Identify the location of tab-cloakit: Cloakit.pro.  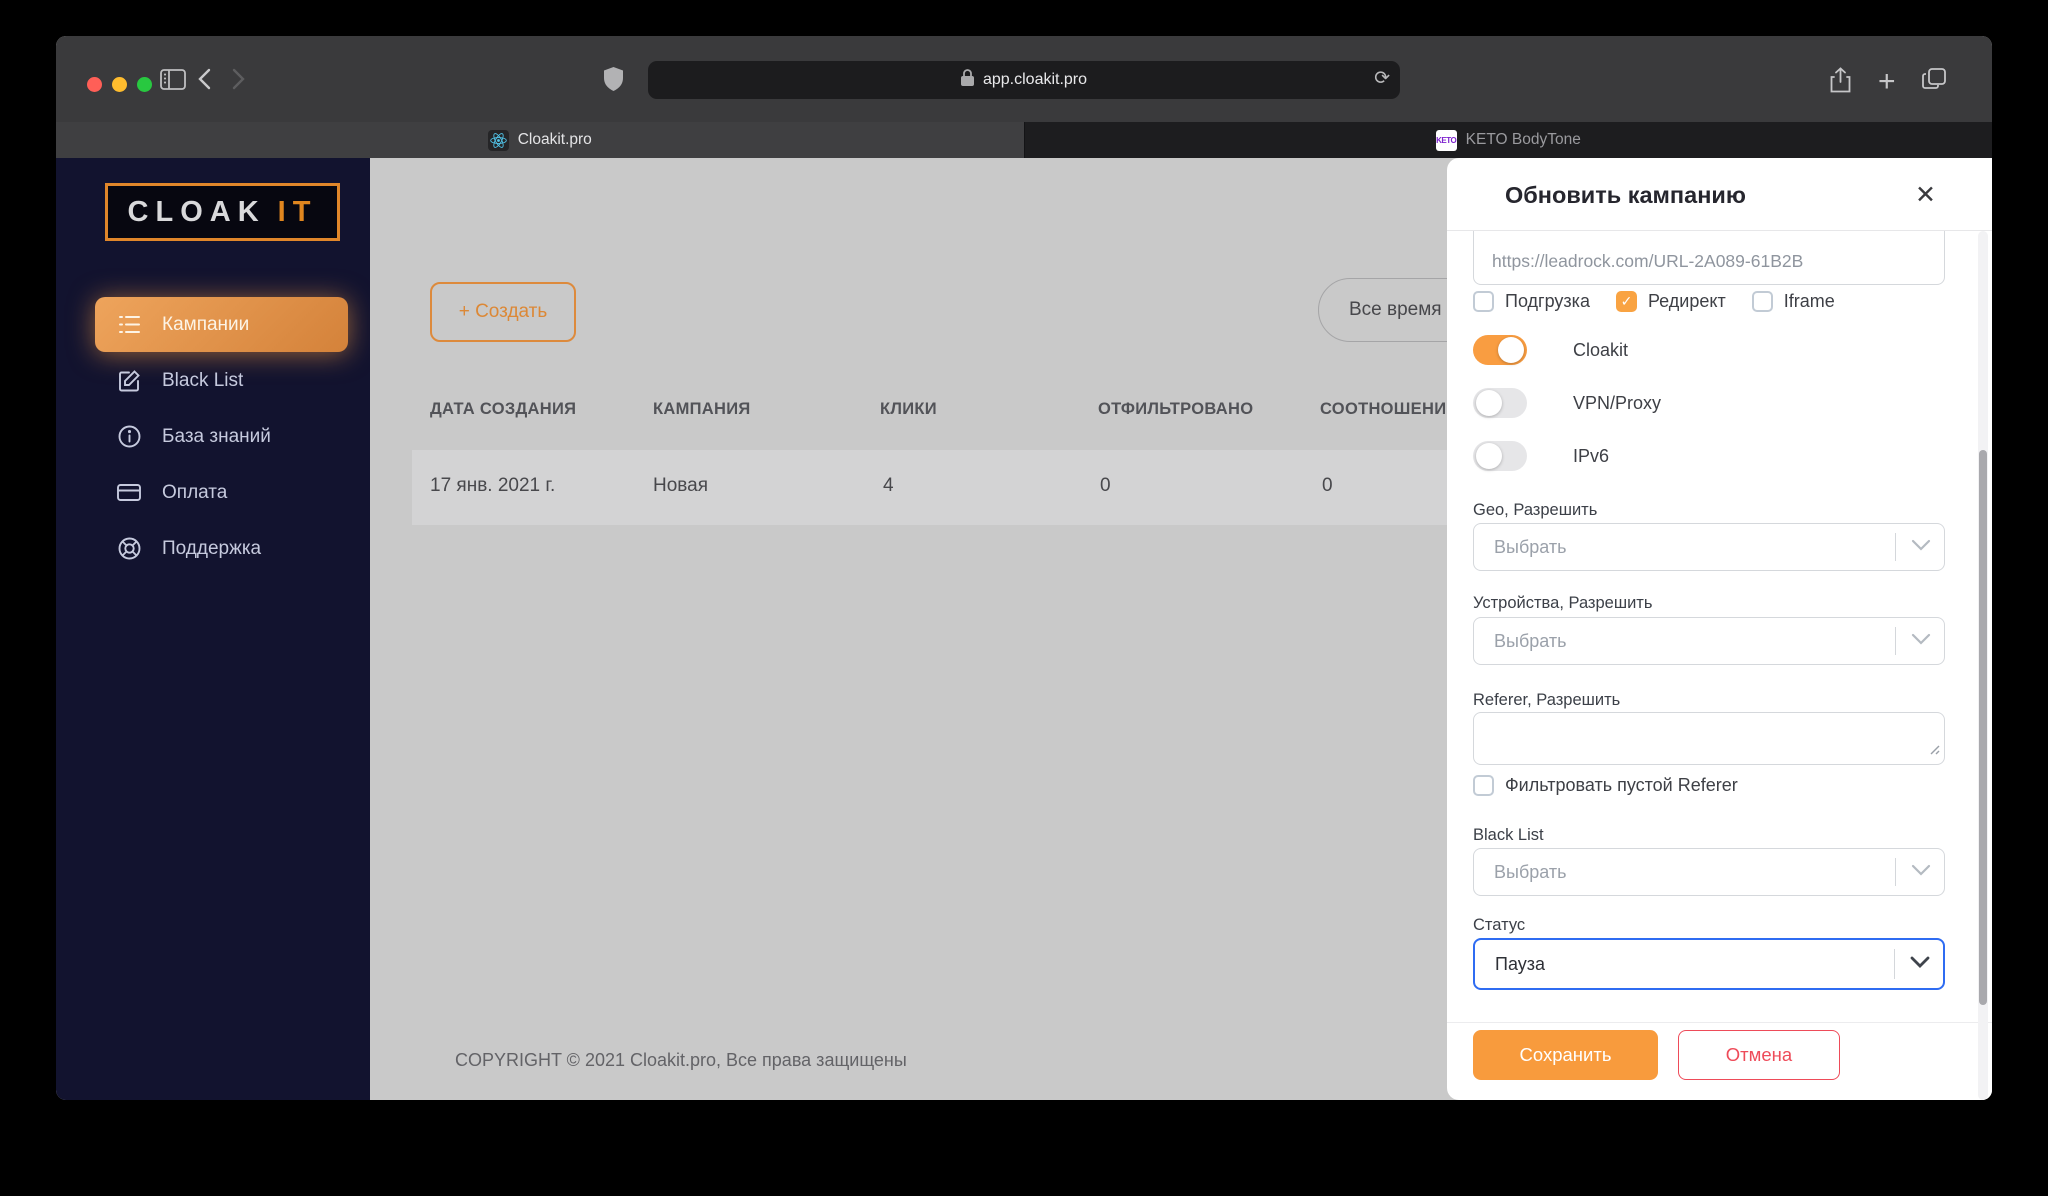
(540, 140).